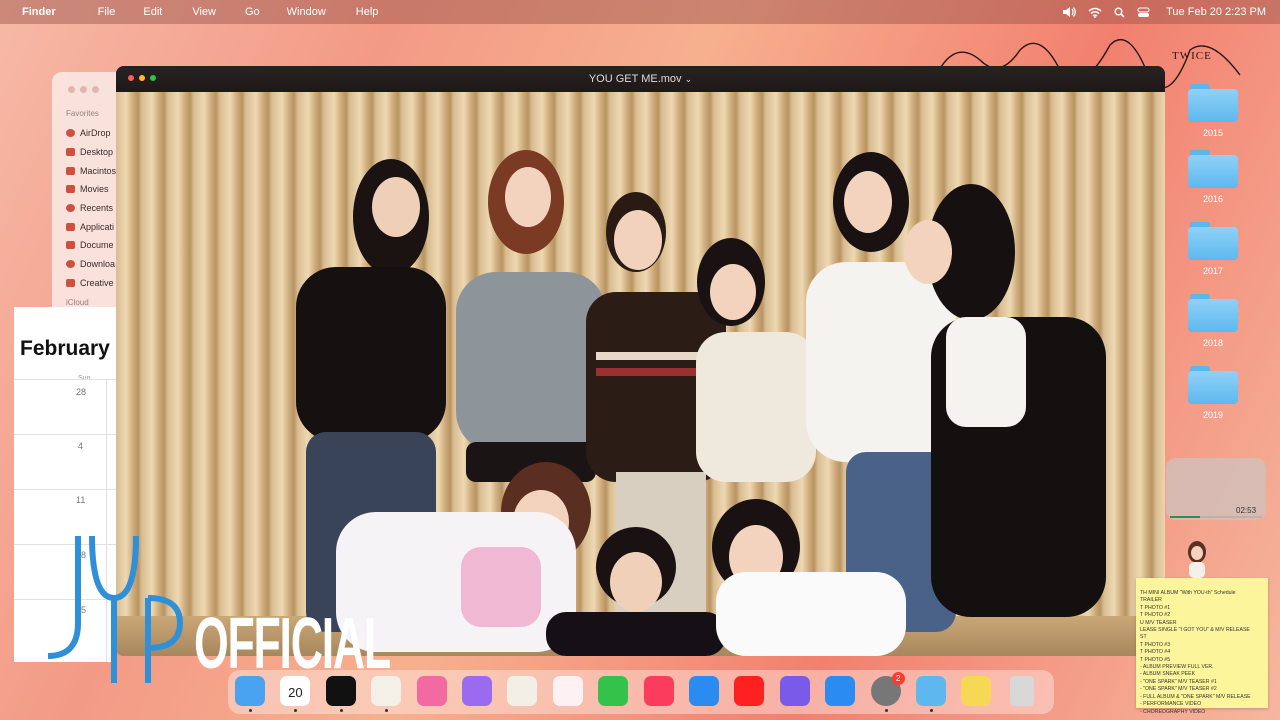 The image size is (1280, 720). I want to click on dock-siri-icon, so click(477, 691).